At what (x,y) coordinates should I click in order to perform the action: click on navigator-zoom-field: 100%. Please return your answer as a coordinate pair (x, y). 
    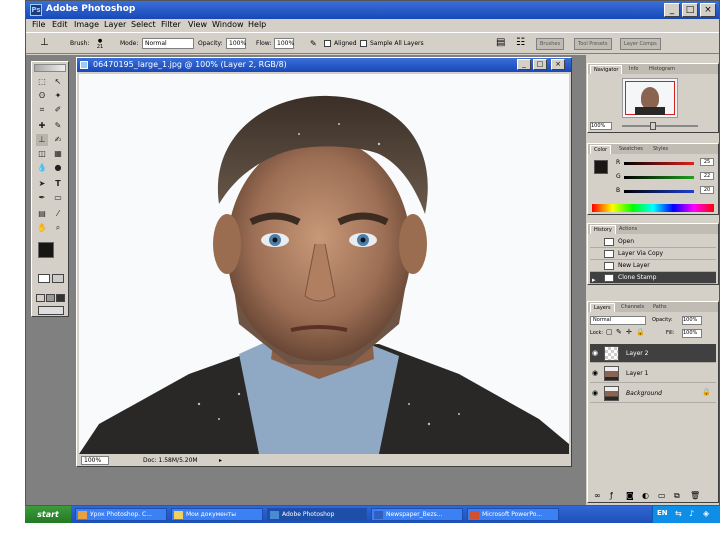
    Looking at the image, I should click on (601, 126).